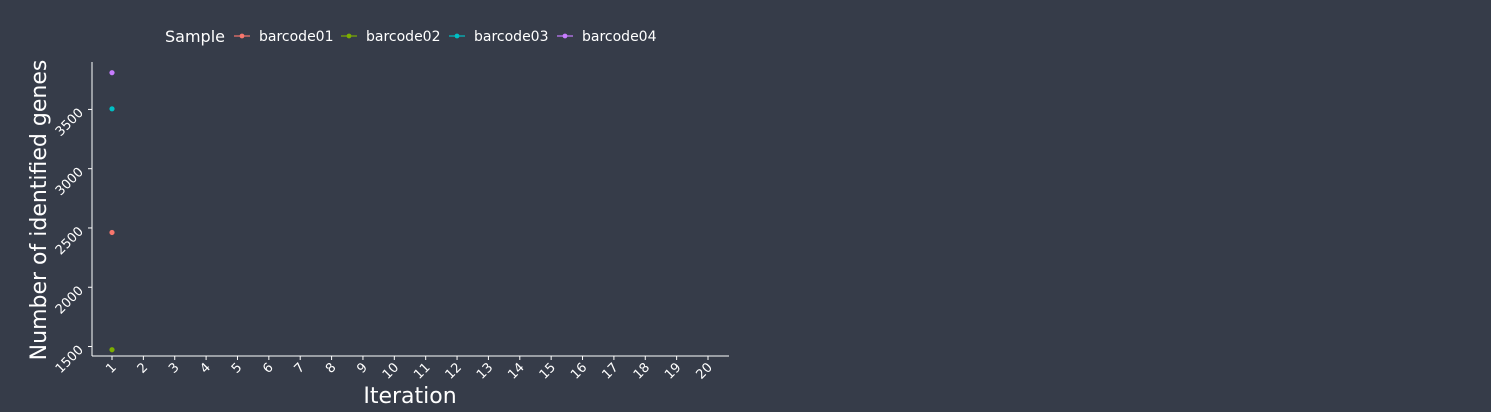 Image resolution: width=1491 pixels, height=412 pixels. I want to click on legend-label: barcode01, so click(296, 37).